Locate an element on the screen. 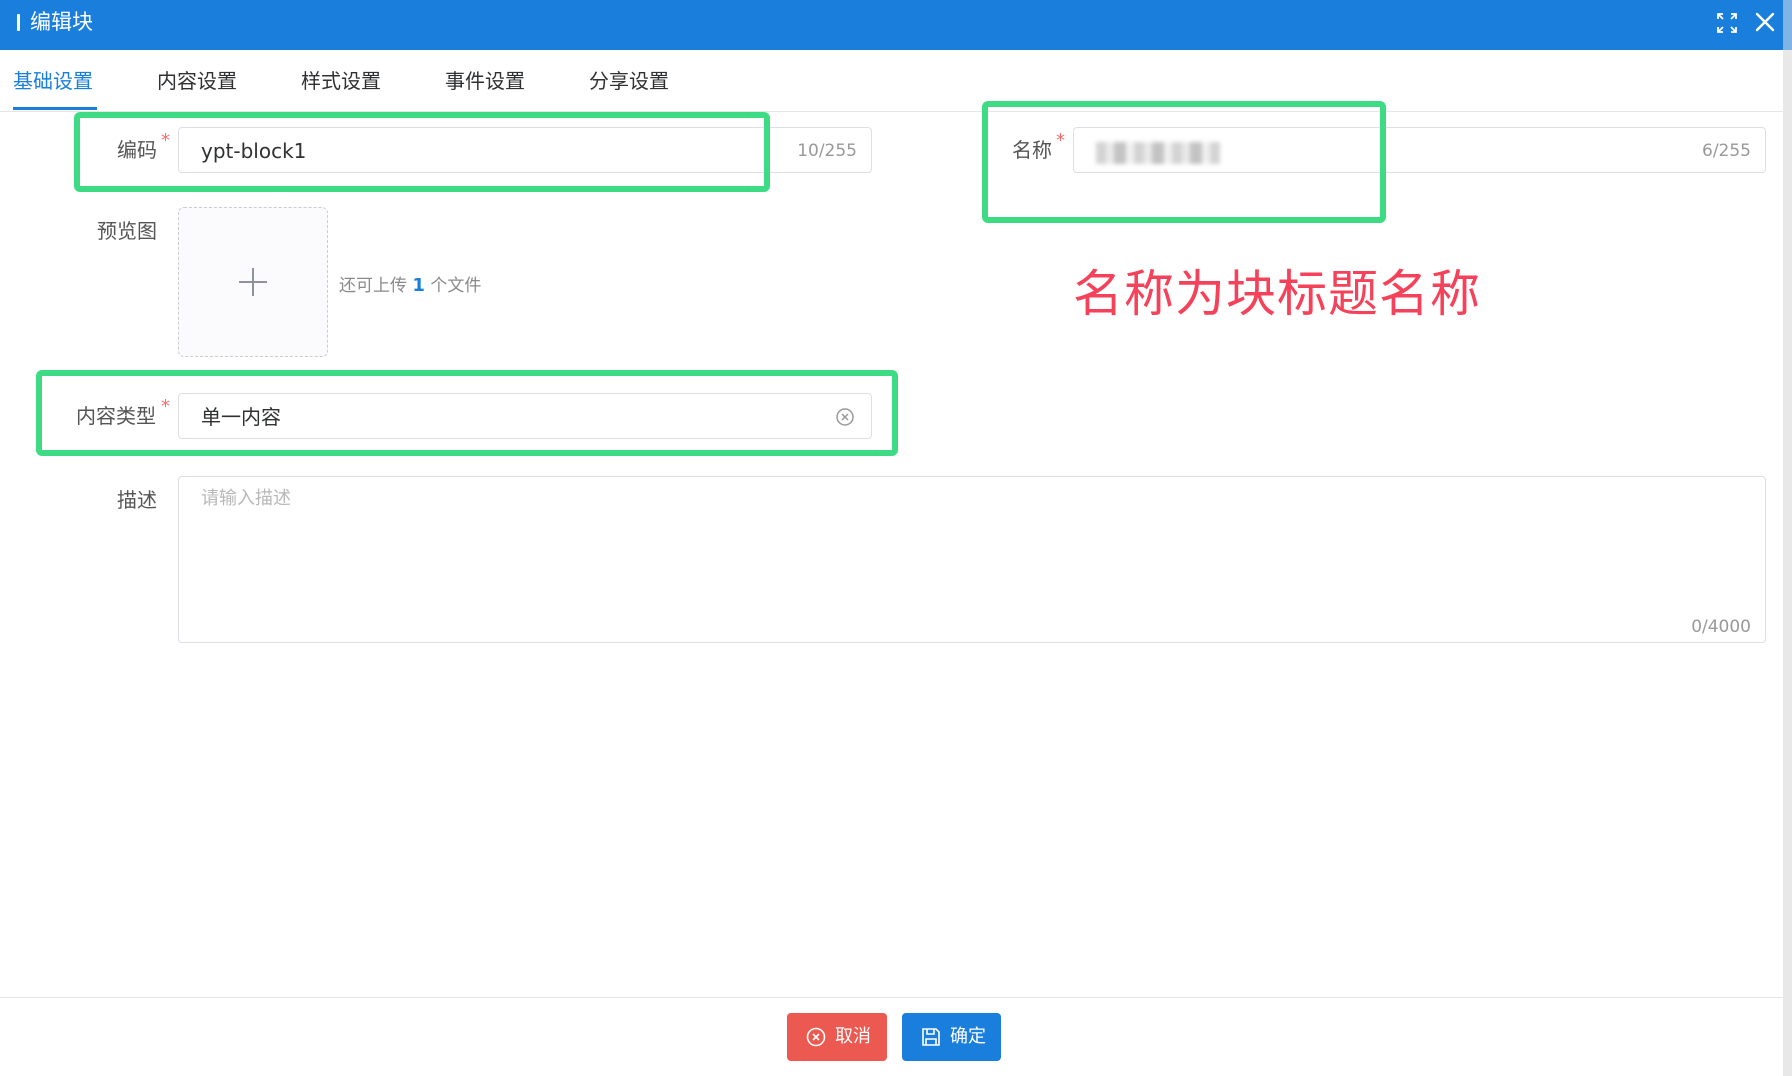  save-icon is located at coordinates (931, 1037).